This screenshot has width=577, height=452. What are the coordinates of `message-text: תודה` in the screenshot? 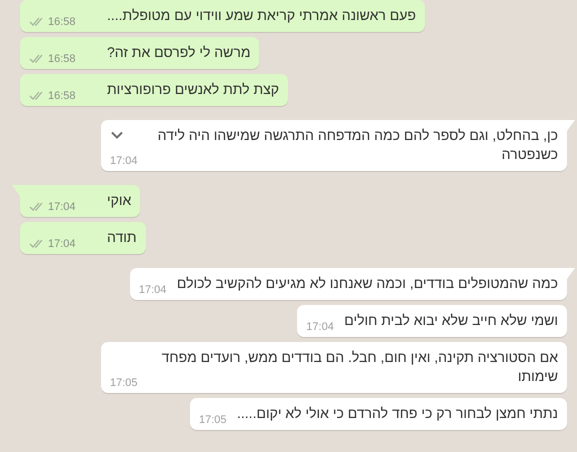 It's located at (122, 237).